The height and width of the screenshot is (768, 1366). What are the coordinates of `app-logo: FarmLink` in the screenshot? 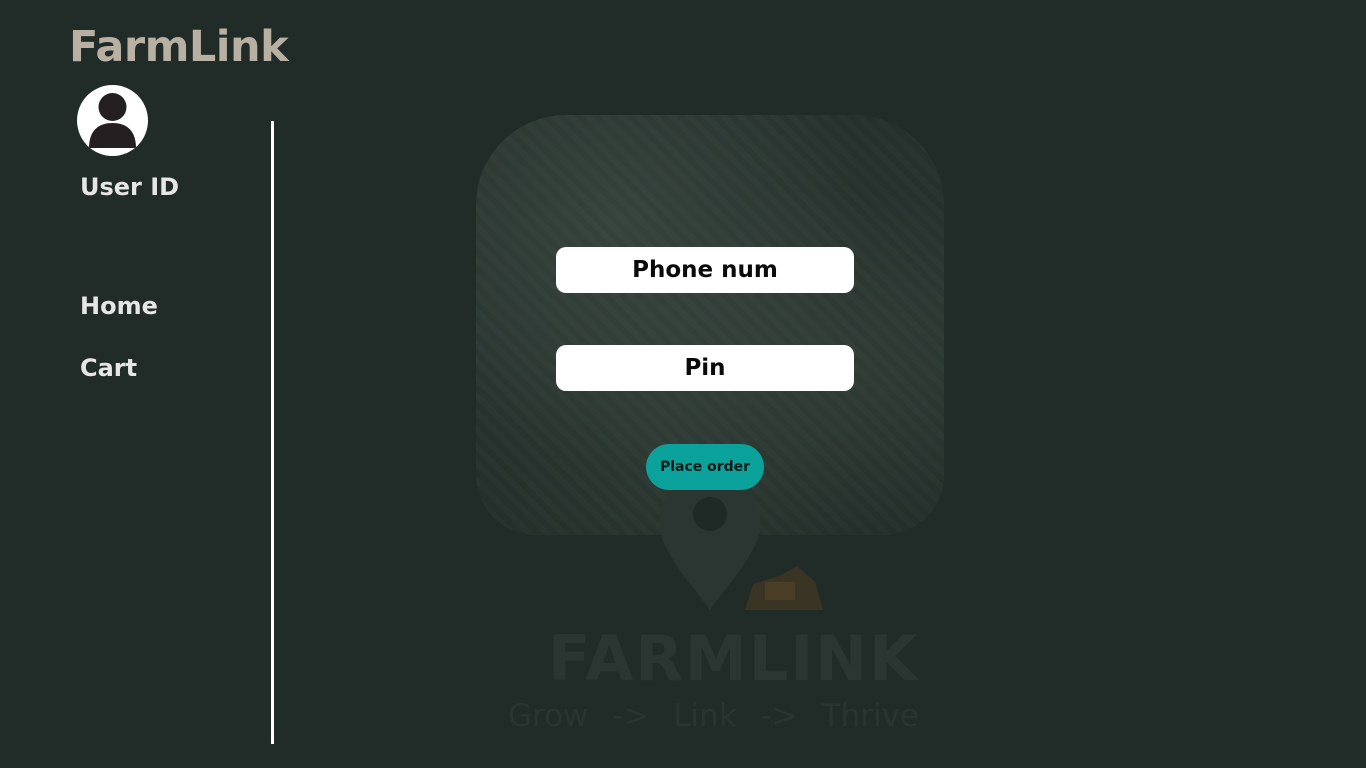 It's located at (179, 47).